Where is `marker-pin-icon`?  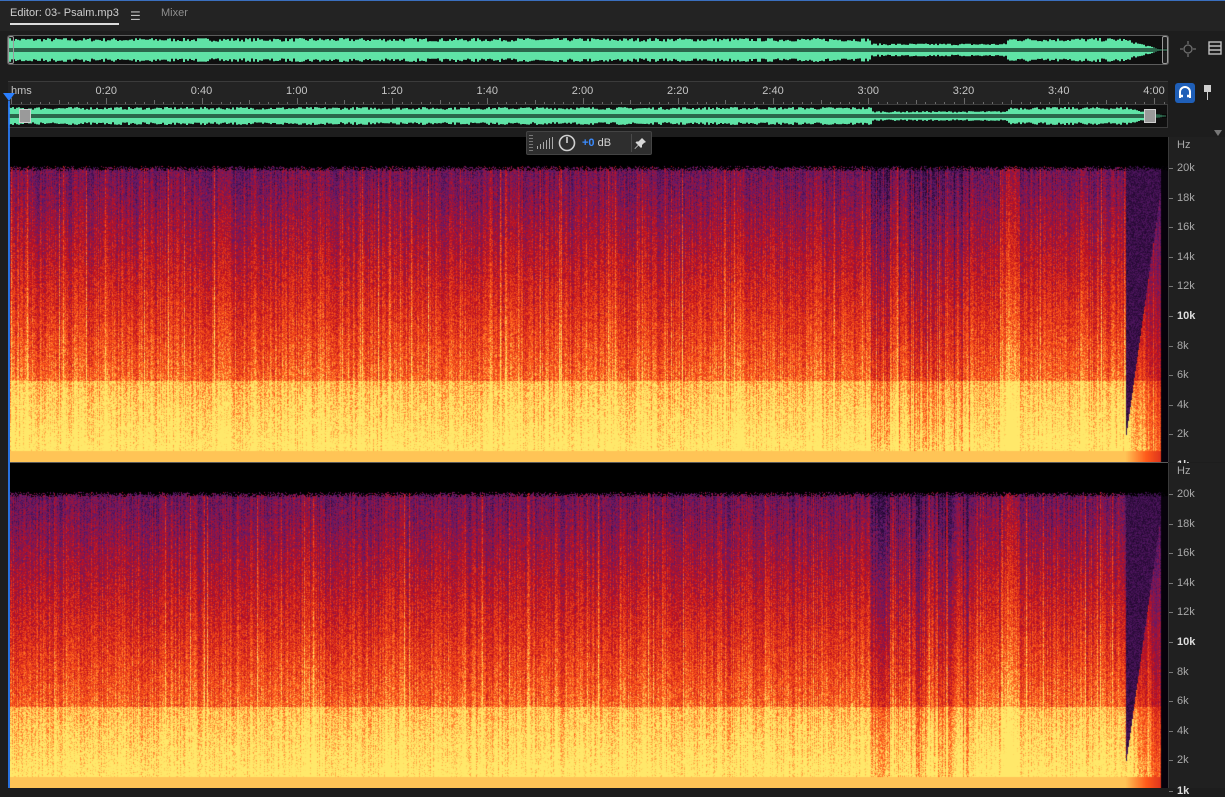
marker-pin-icon is located at coordinates (1207, 93).